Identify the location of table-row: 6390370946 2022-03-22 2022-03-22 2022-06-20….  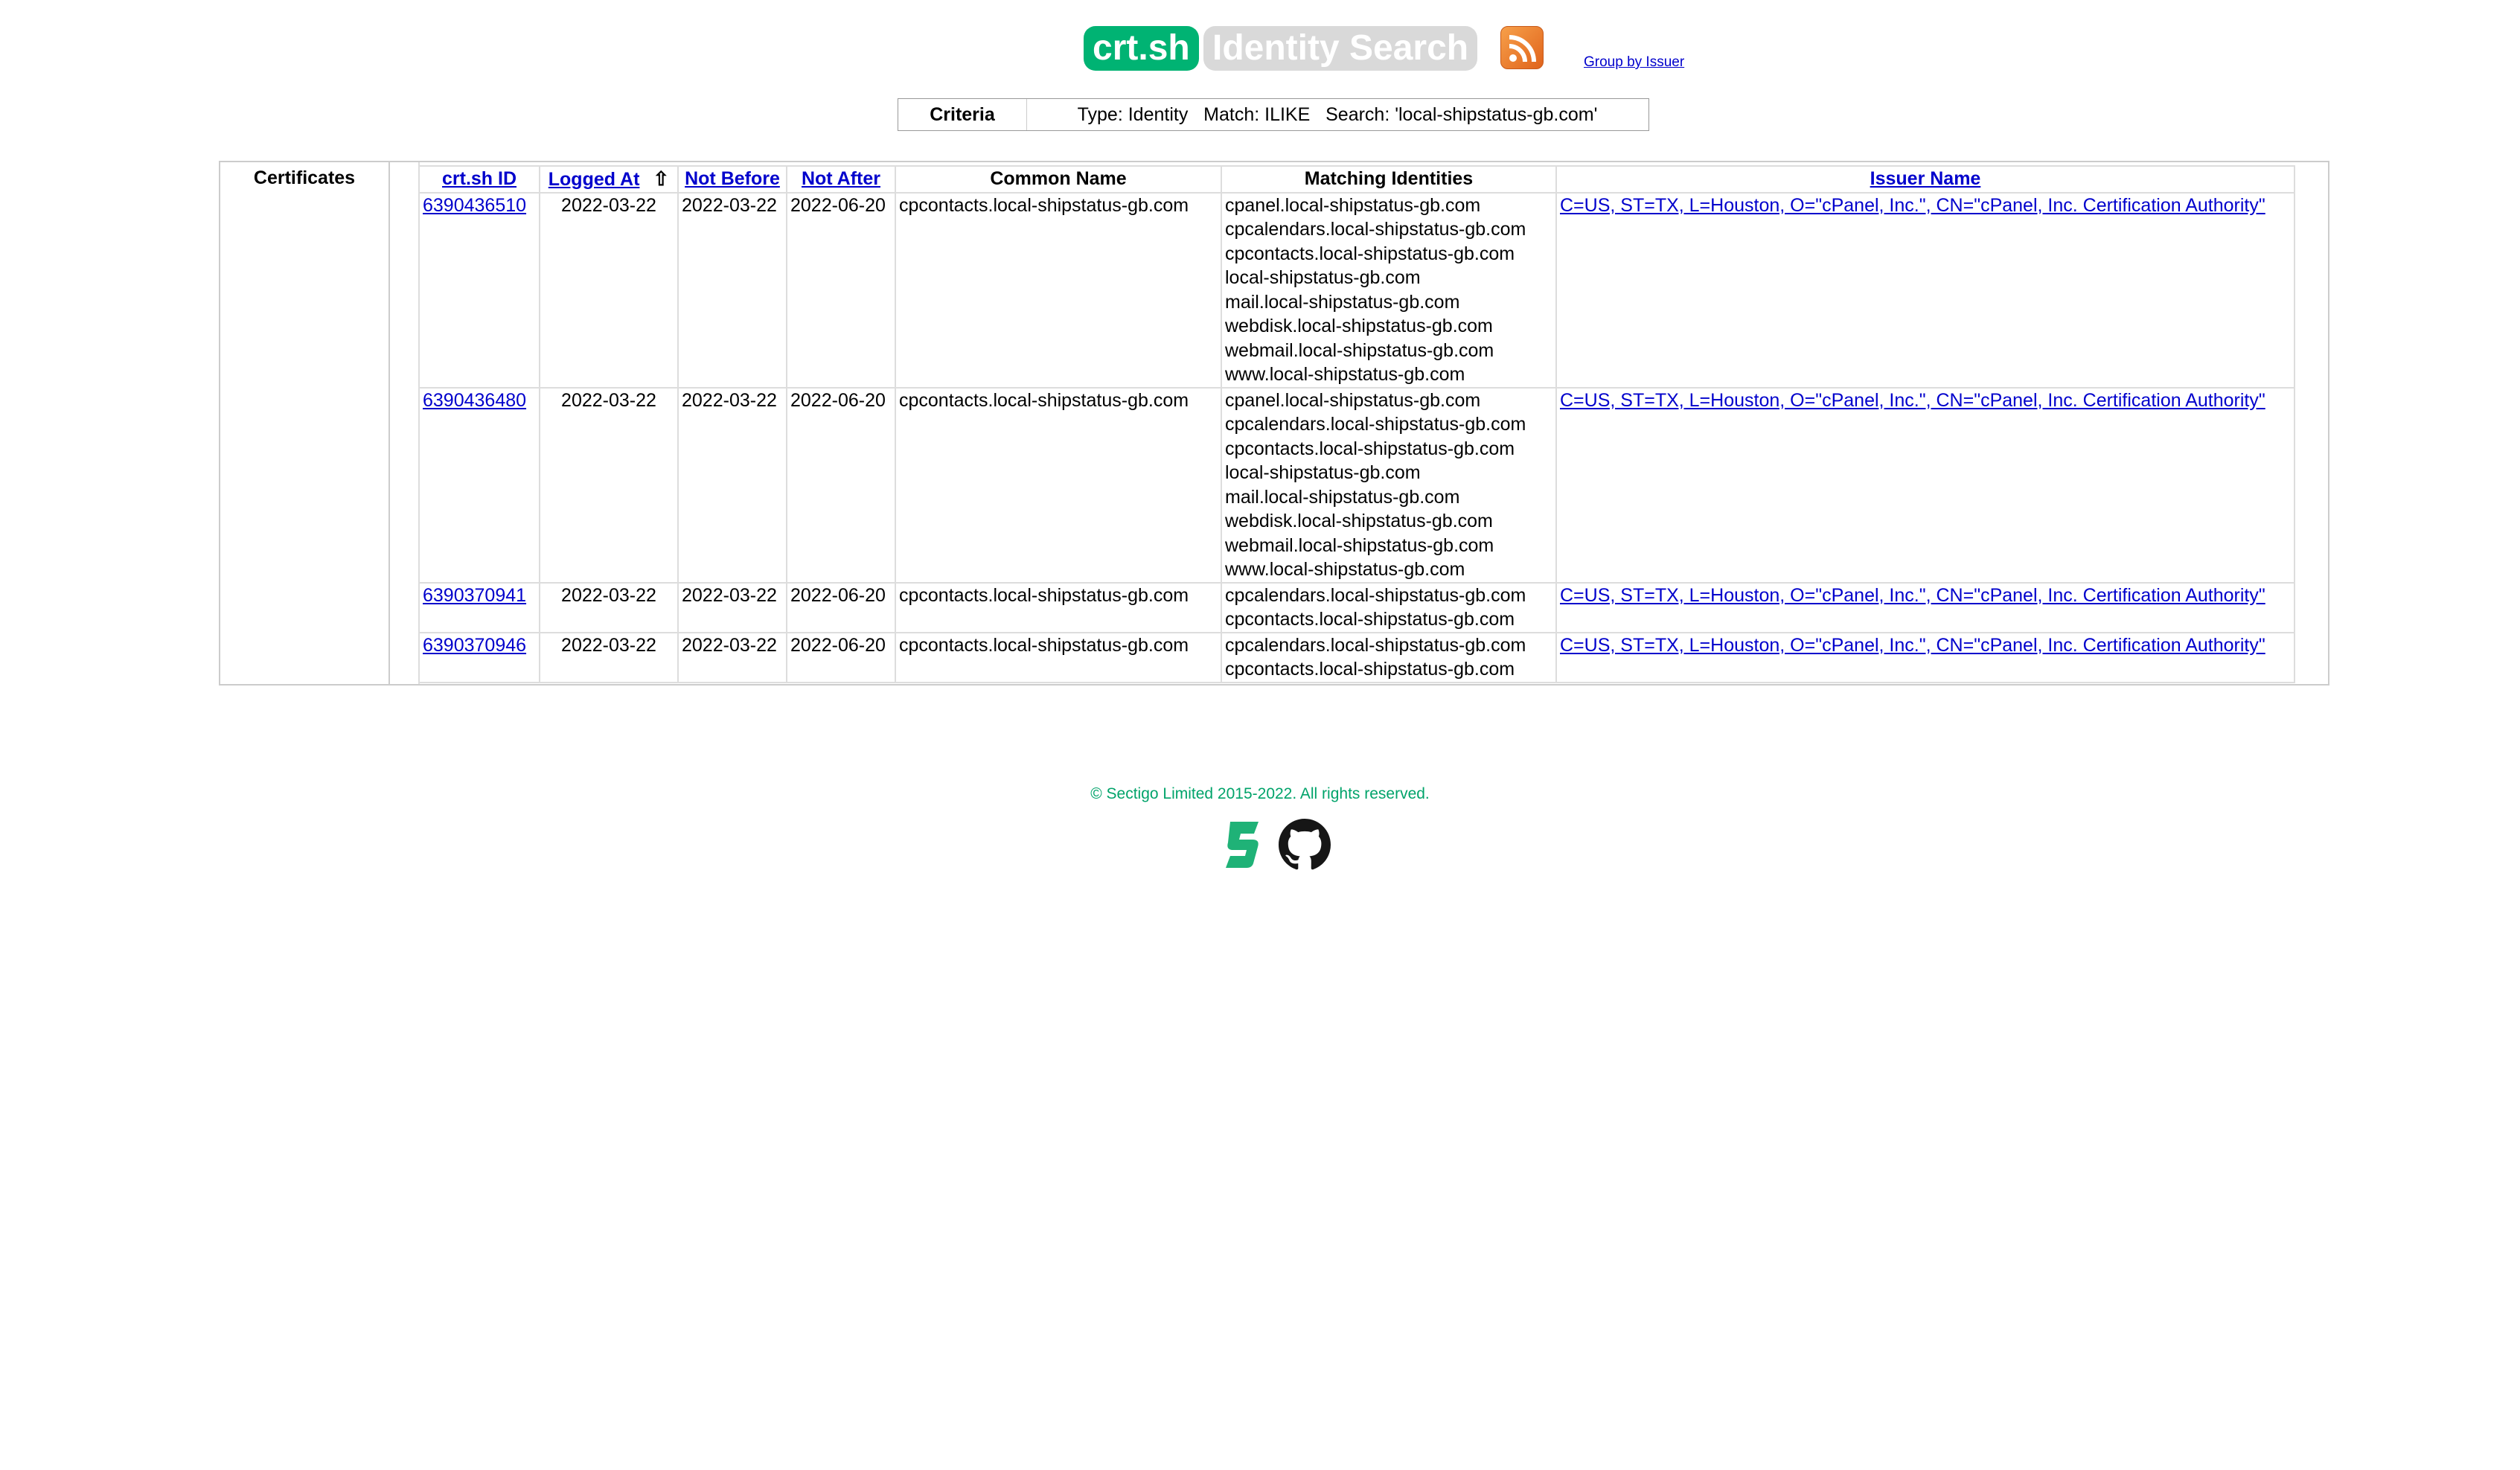
(1356, 657).